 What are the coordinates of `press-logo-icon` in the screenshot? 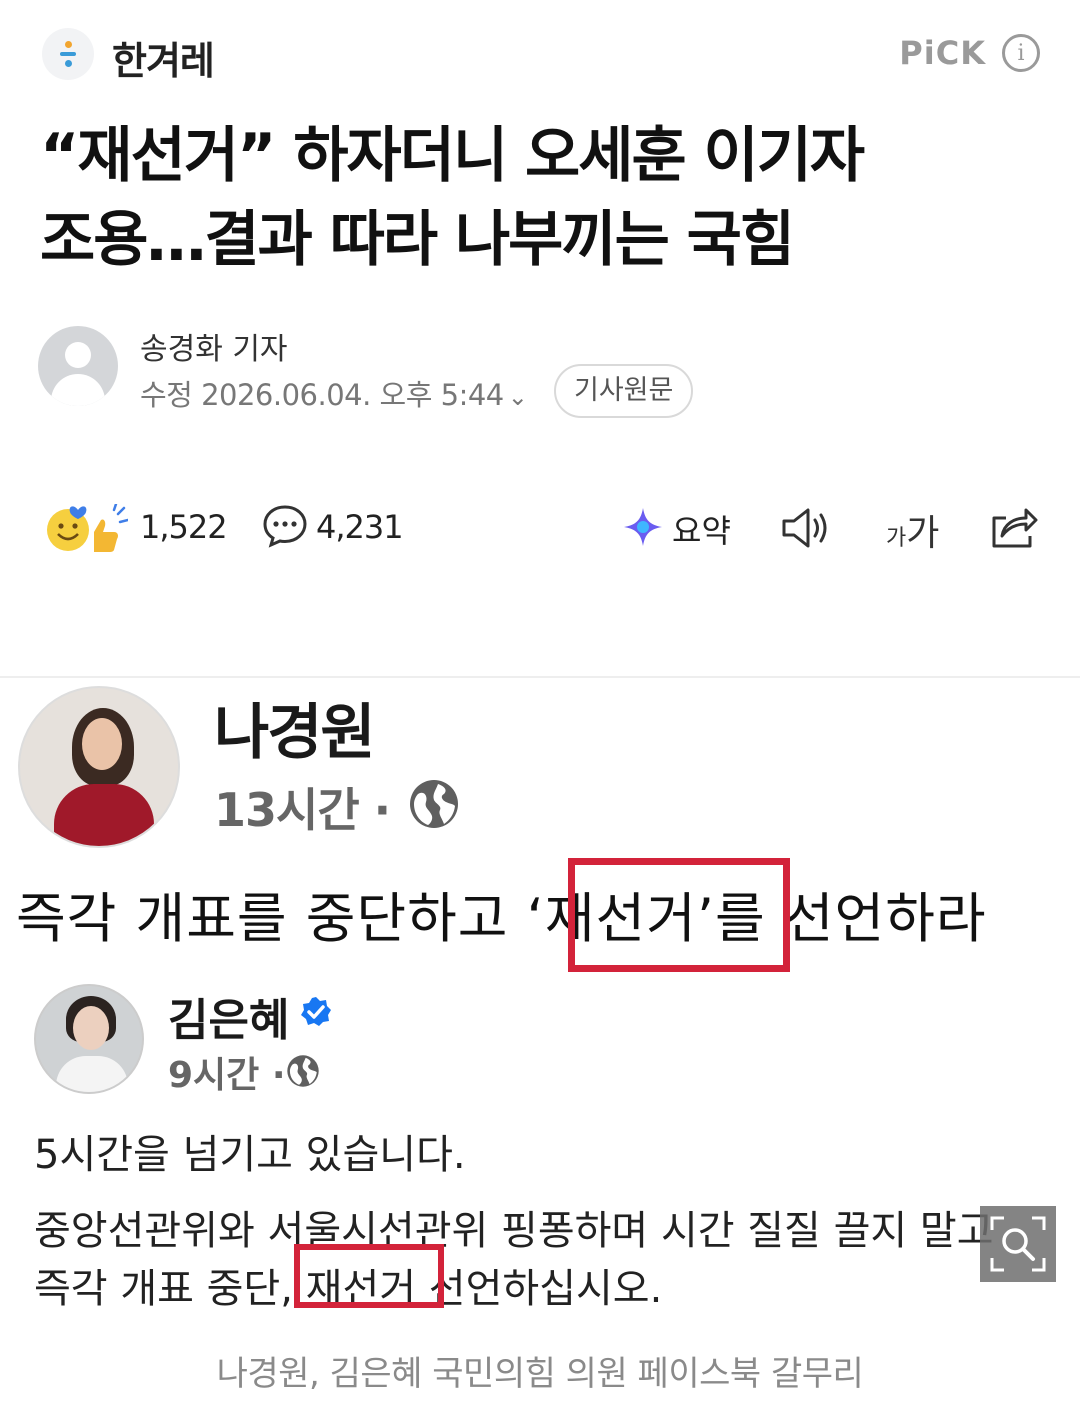 It's located at (68, 54).